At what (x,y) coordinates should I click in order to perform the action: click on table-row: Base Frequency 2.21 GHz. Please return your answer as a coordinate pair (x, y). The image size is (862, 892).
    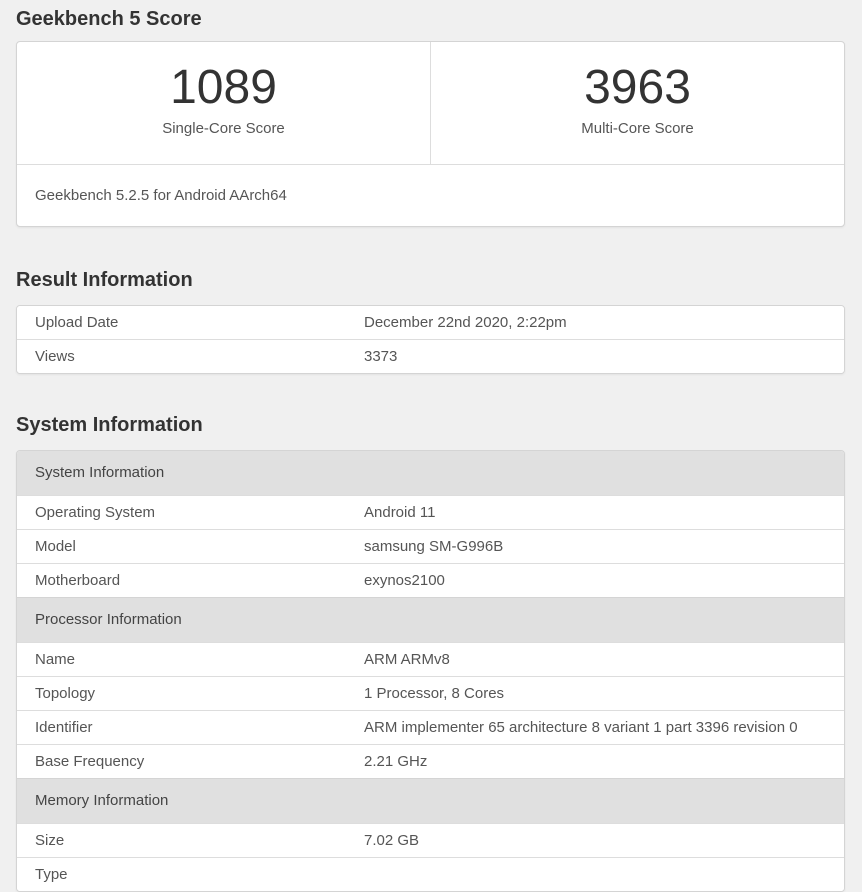
    Looking at the image, I should click on (430, 761).